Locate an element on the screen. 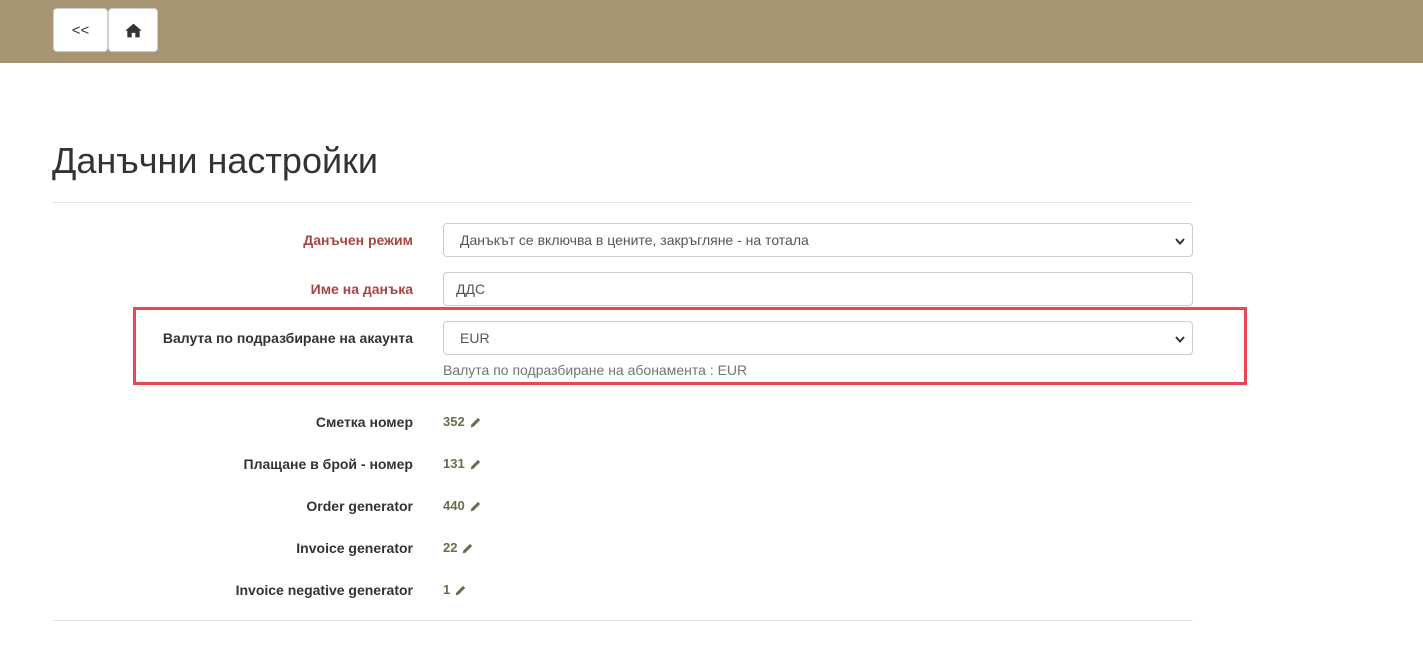  counter-label: Сметка номер is located at coordinates (364, 422).